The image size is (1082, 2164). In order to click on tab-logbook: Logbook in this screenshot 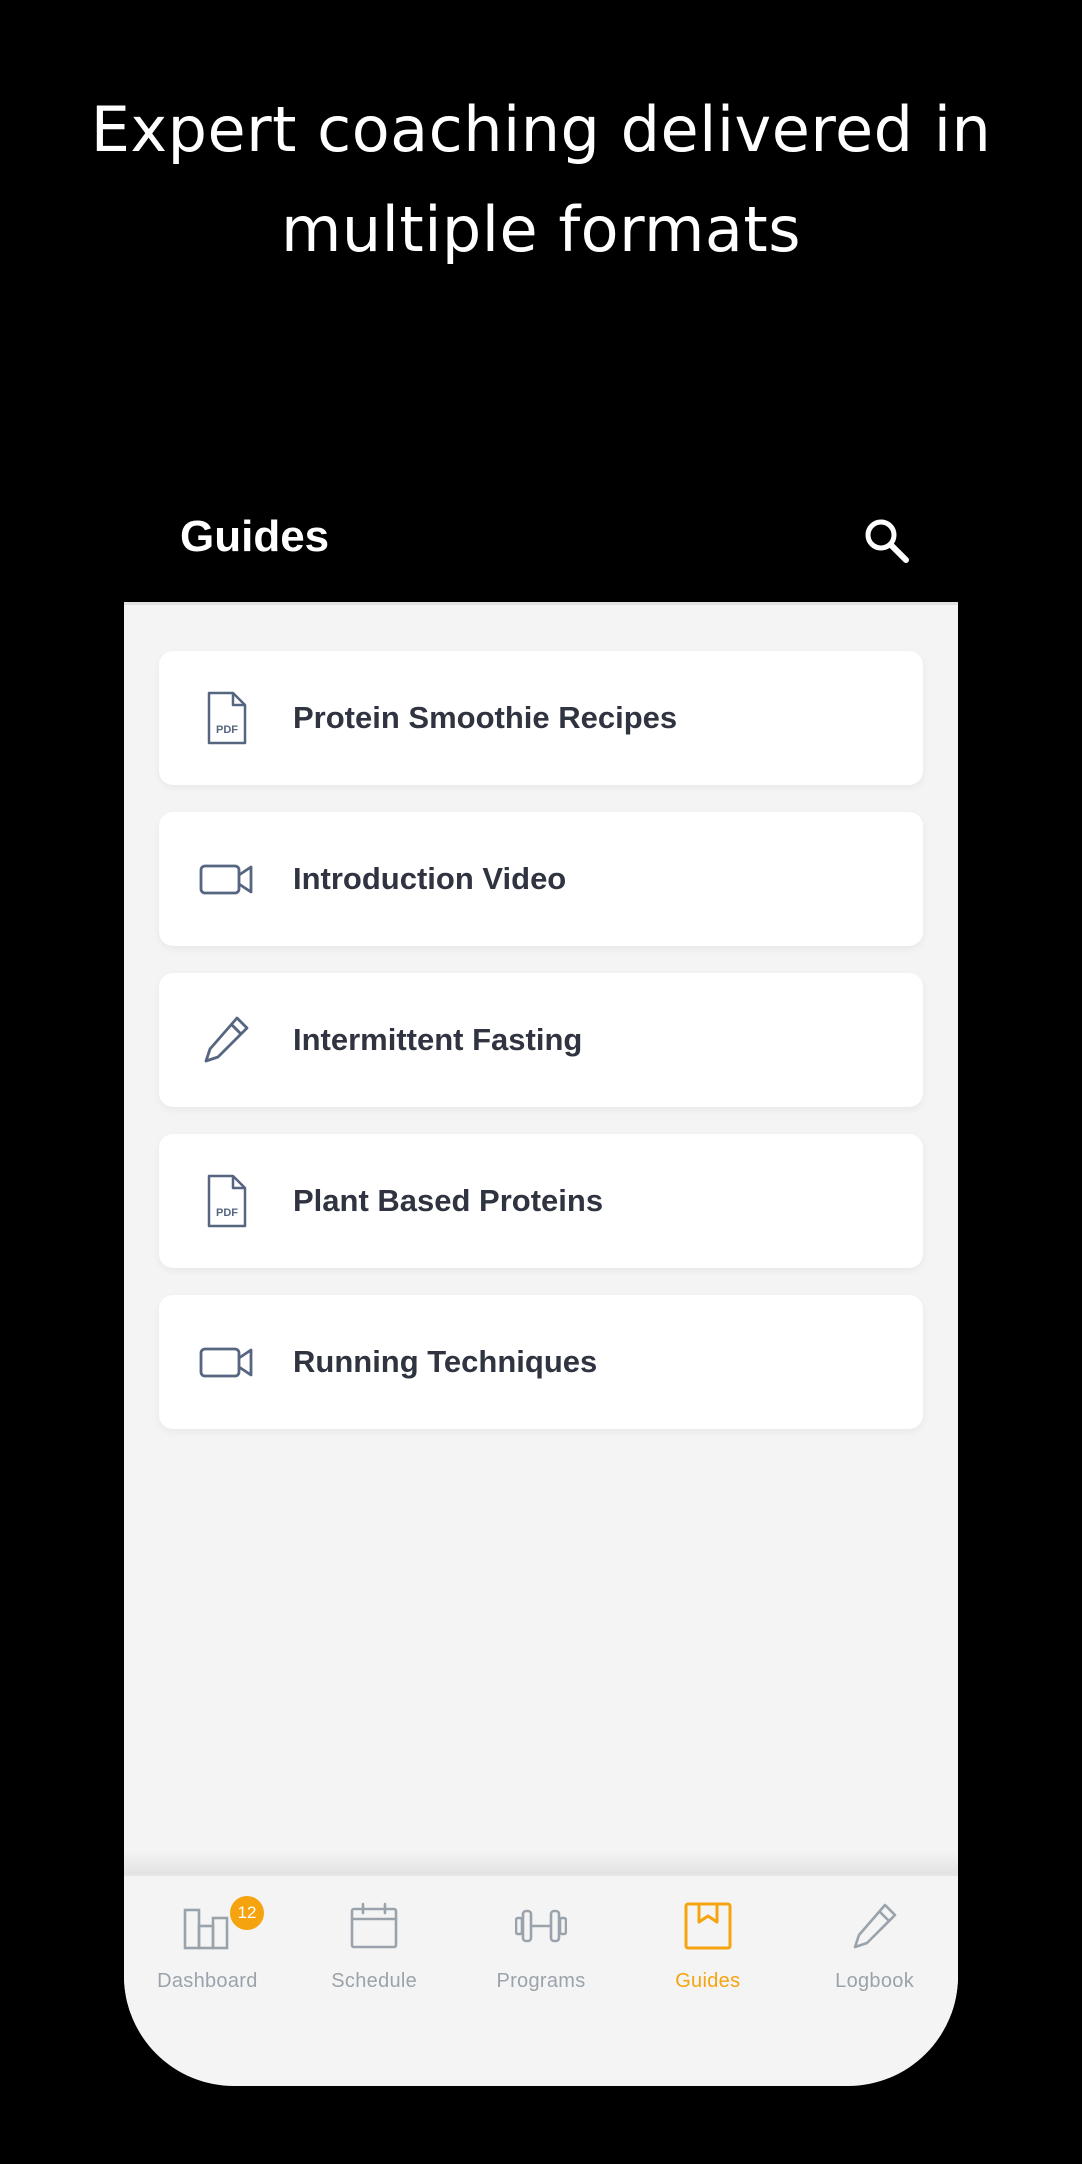, I will do `click(874, 1945)`.